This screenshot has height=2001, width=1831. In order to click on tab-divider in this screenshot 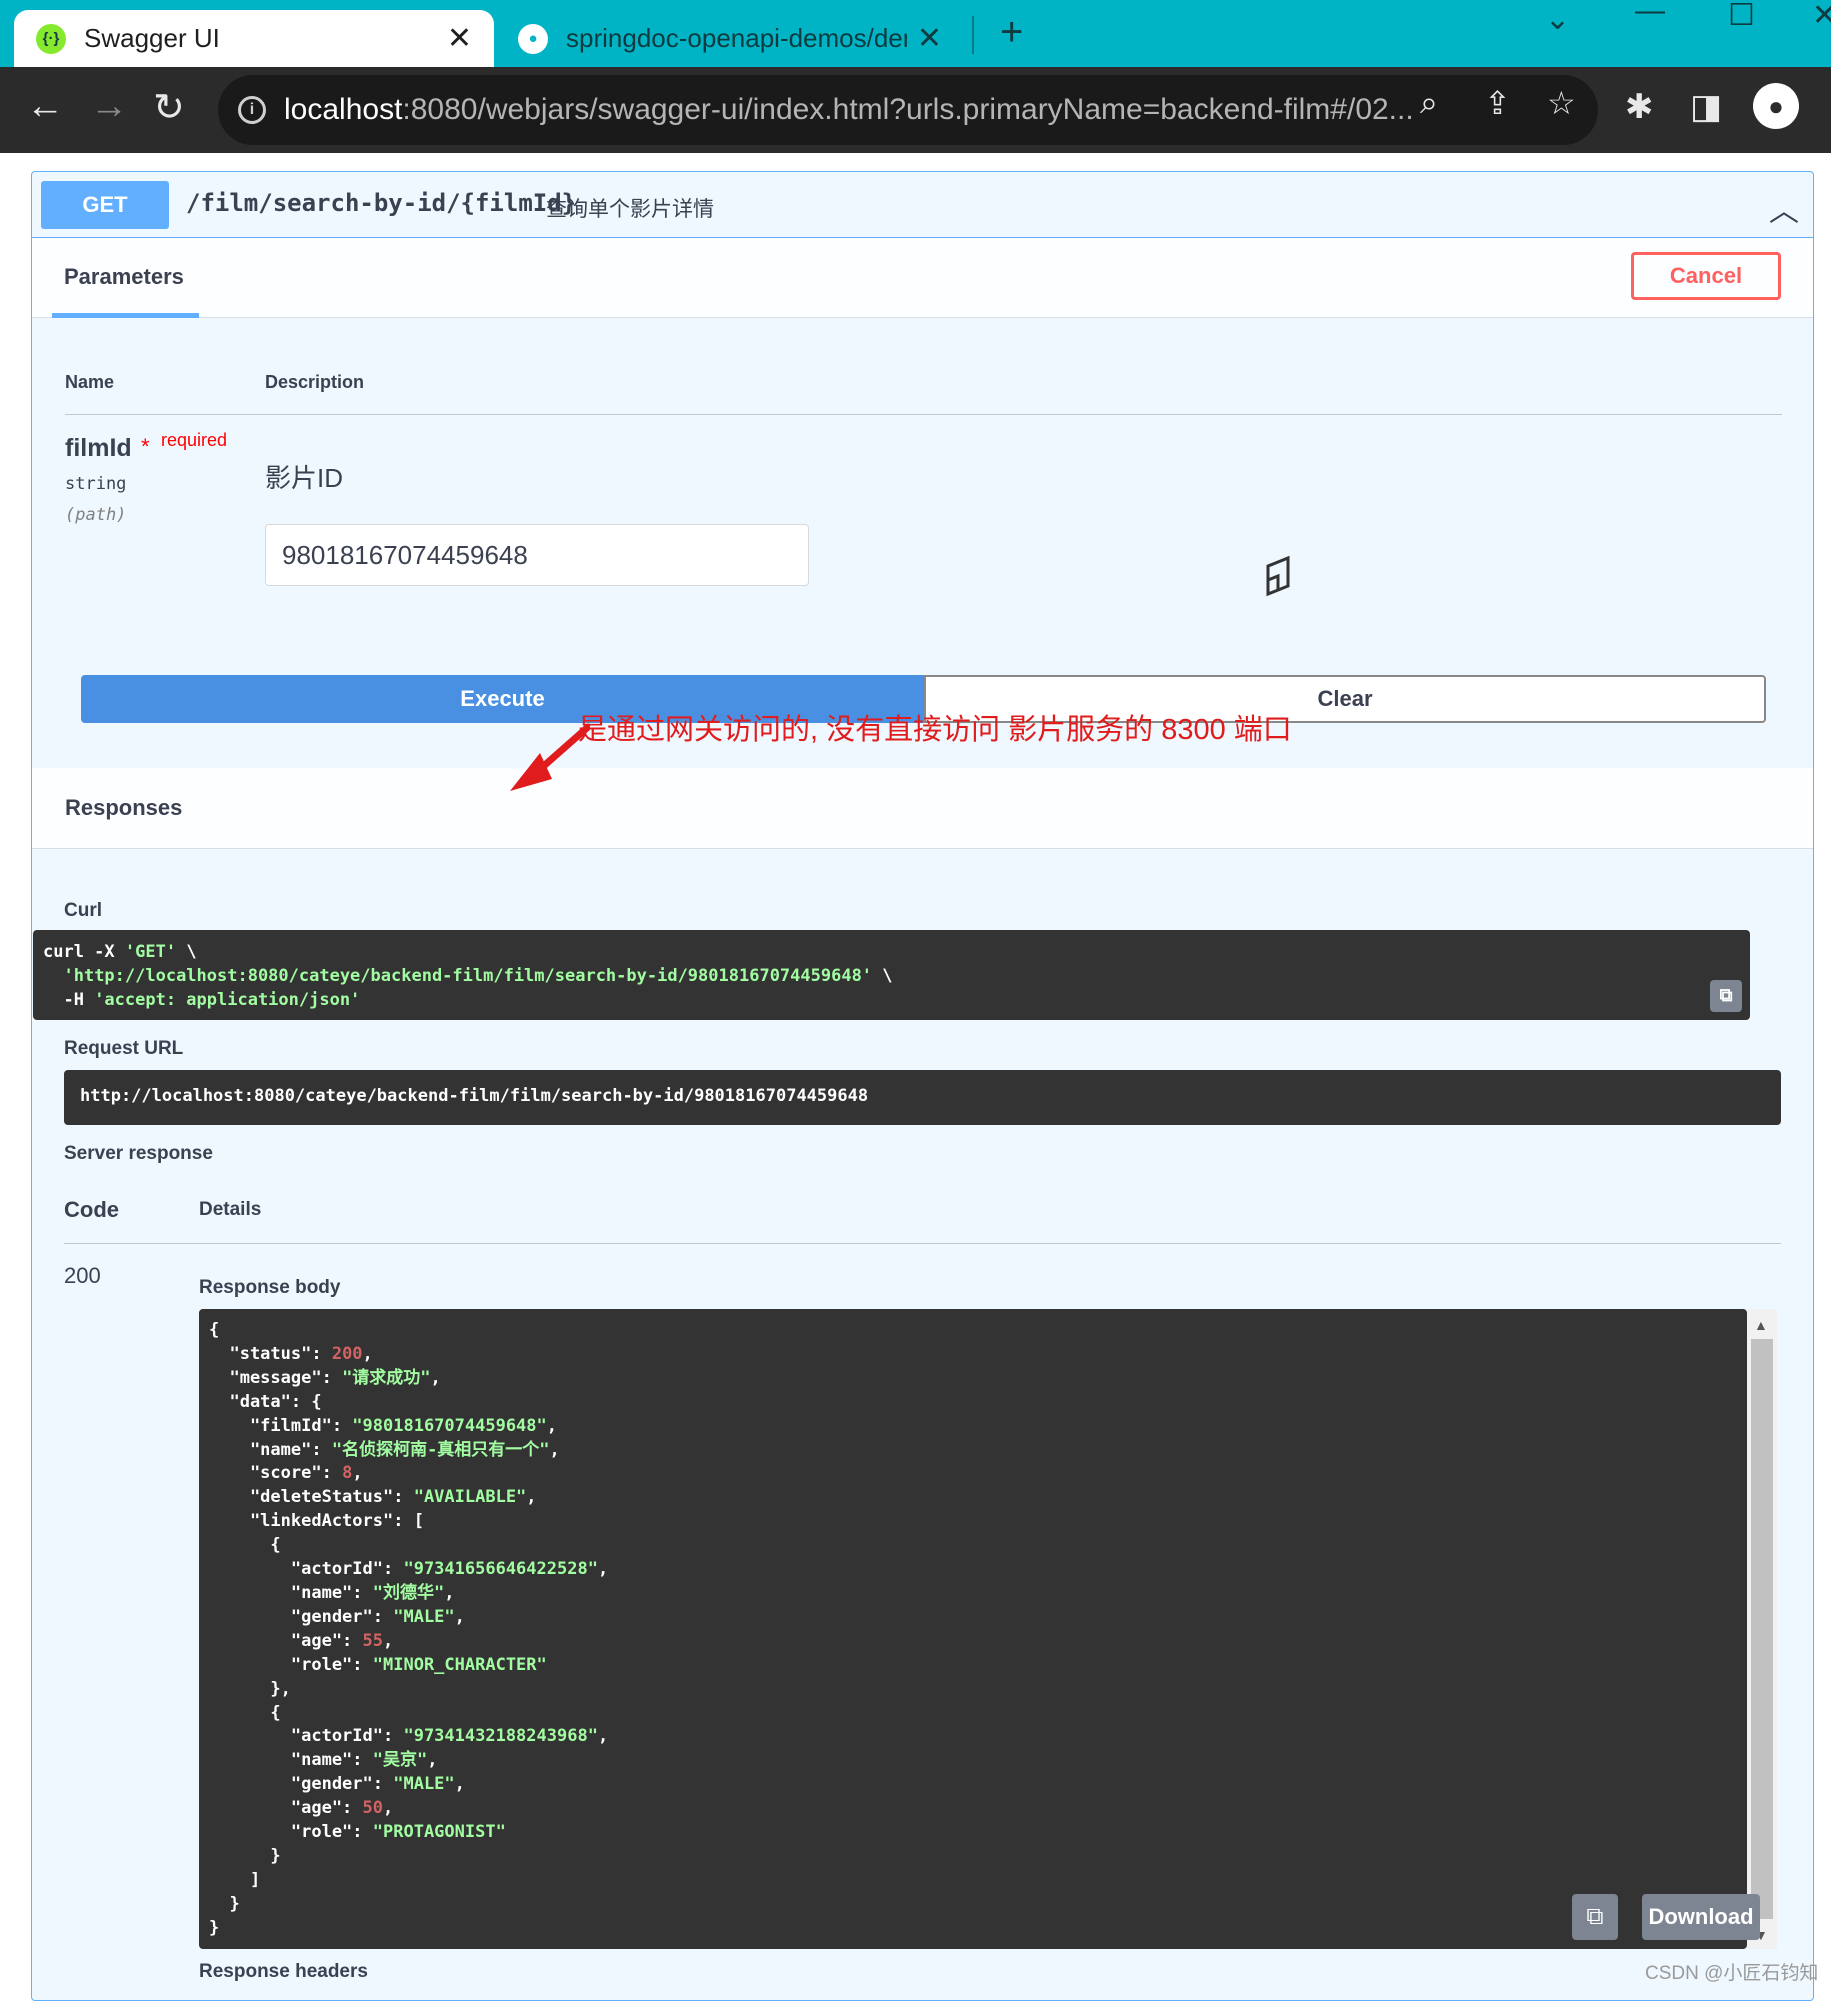, I will do `click(973, 35)`.